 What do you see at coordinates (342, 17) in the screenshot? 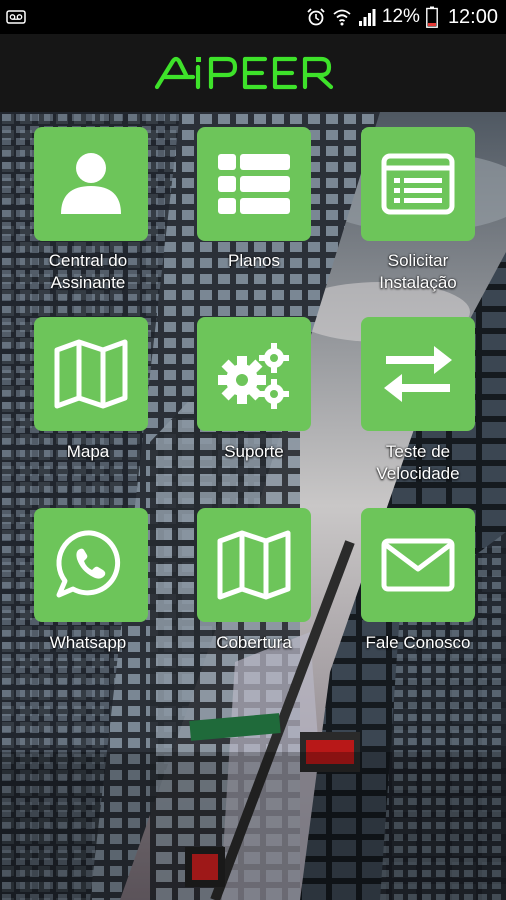
I see `wifi-icon` at bounding box center [342, 17].